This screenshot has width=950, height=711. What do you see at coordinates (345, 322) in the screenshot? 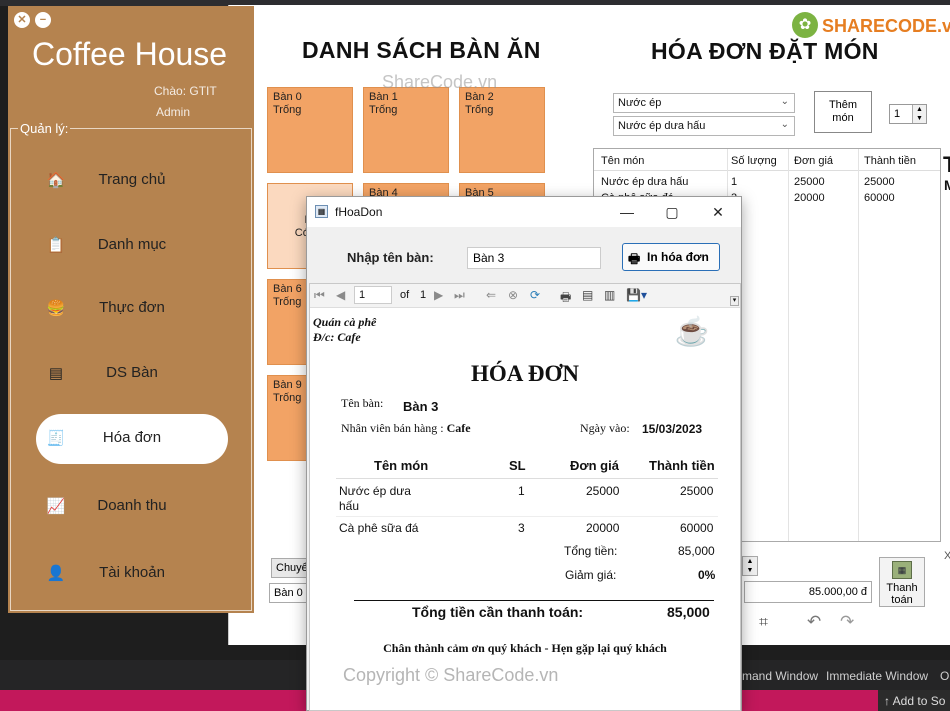
I see `shop-name: Quán cà phê` at bounding box center [345, 322].